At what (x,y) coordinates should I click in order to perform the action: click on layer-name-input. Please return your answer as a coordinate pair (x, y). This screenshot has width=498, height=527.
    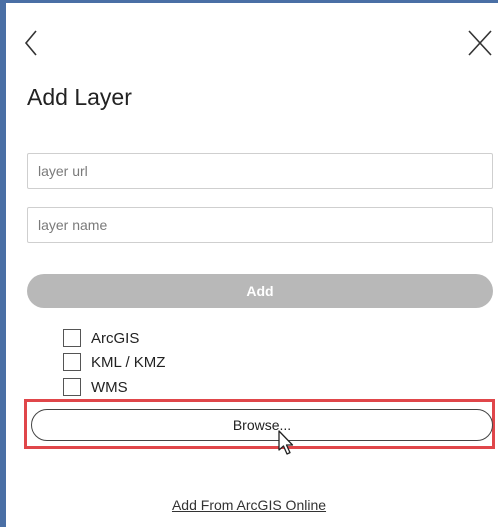
    Looking at the image, I should click on (260, 225).